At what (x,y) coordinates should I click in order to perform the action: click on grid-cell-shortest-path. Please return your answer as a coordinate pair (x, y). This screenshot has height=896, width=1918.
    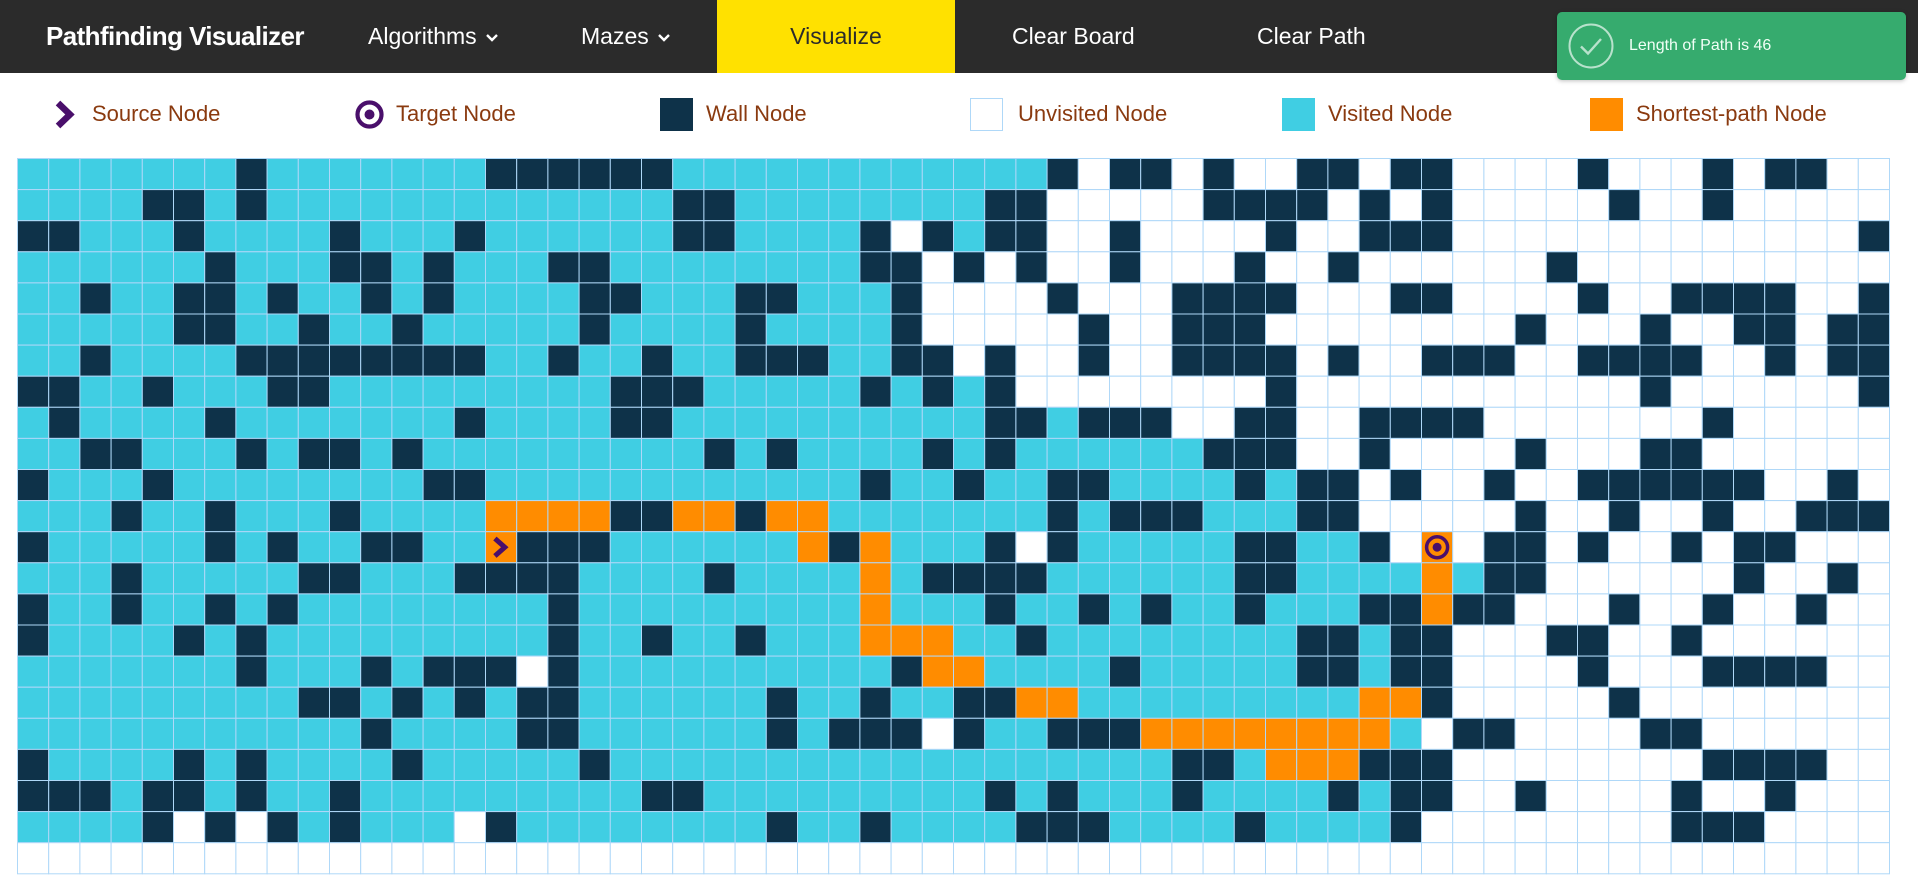
    Looking at the image, I should click on (813, 516).